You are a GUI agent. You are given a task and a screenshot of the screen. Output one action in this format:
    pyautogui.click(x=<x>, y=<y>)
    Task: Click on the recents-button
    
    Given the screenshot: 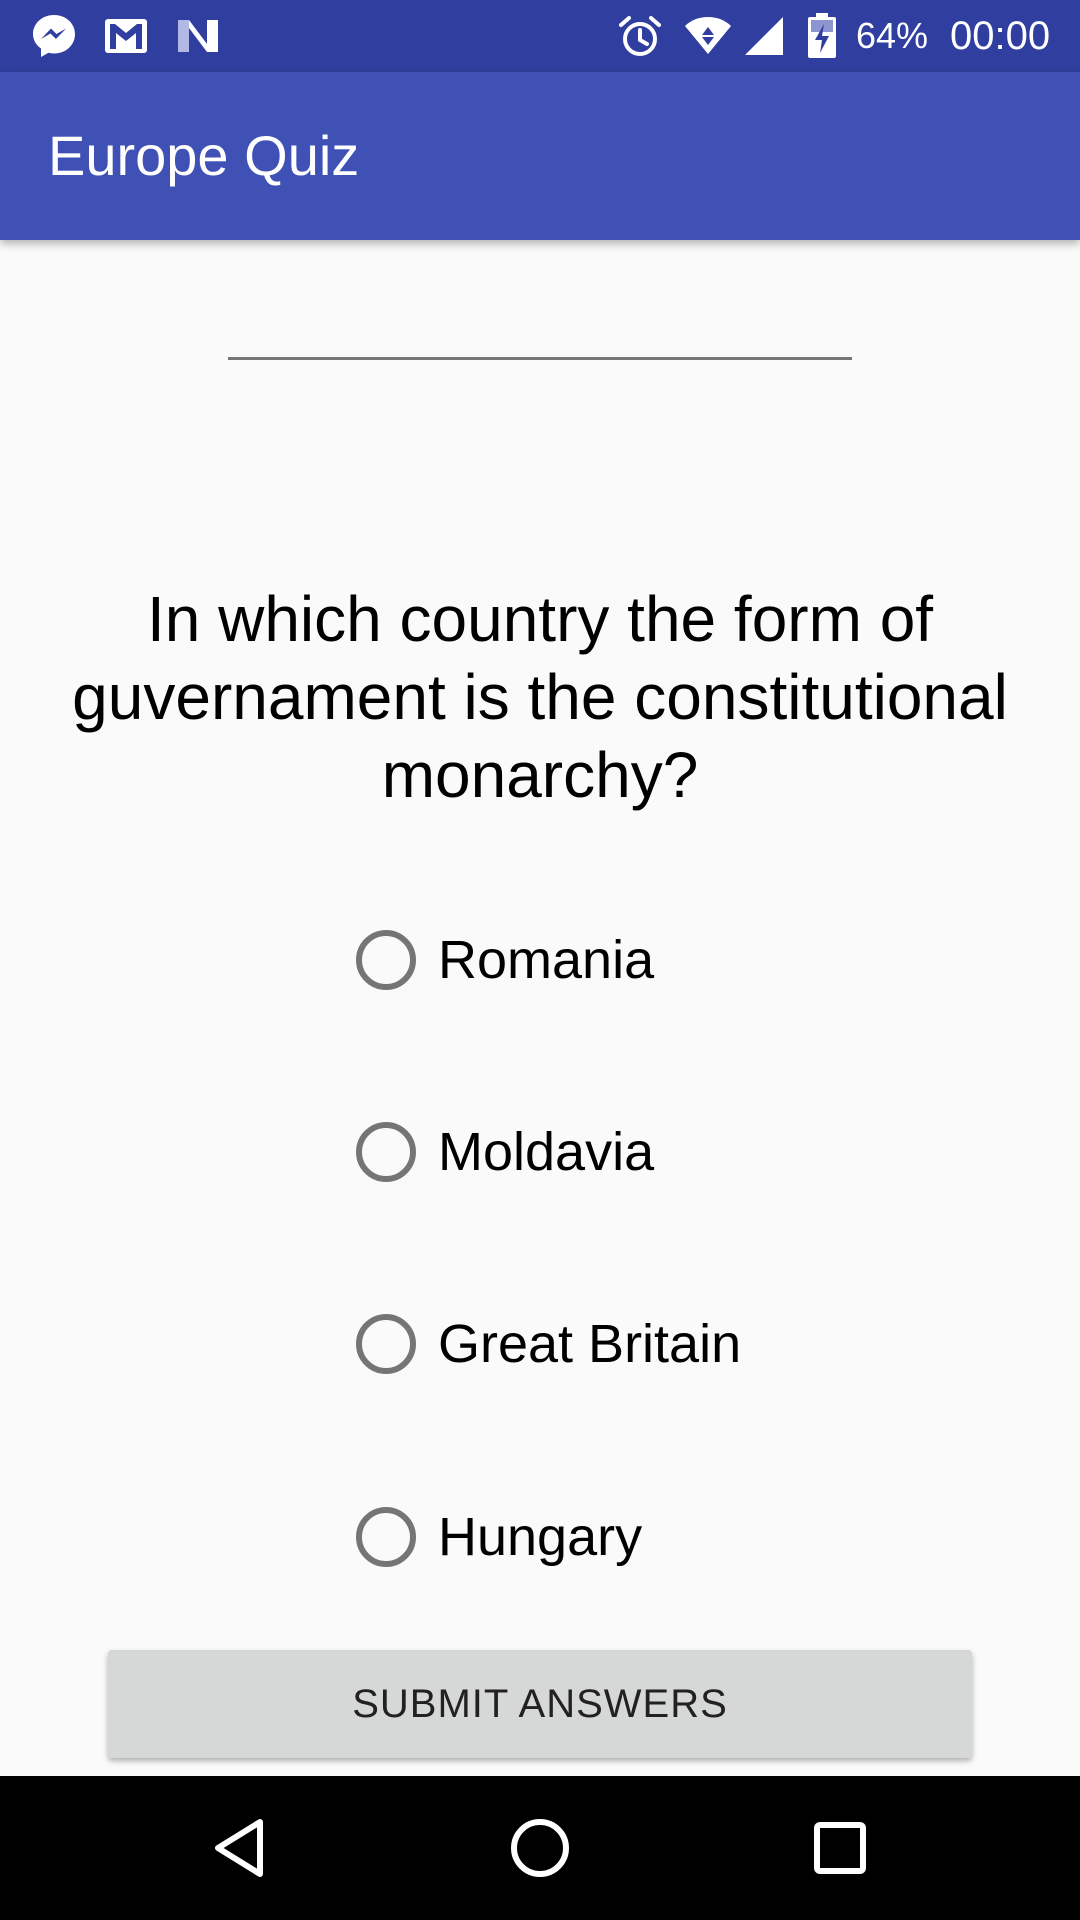 What is the action you would take?
    pyautogui.click(x=840, y=1848)
    